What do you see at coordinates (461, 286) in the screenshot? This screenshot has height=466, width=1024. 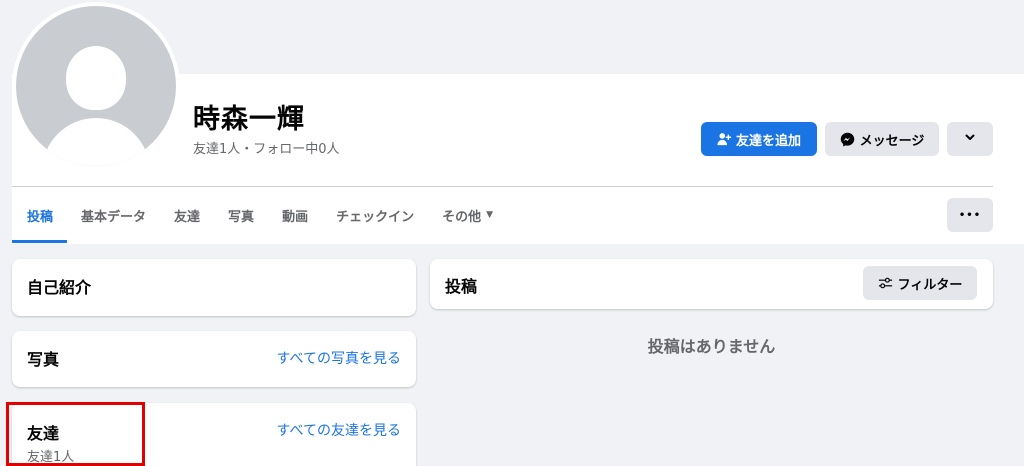 I see `posts-title: 投稿` at bounding box center [461, 286].